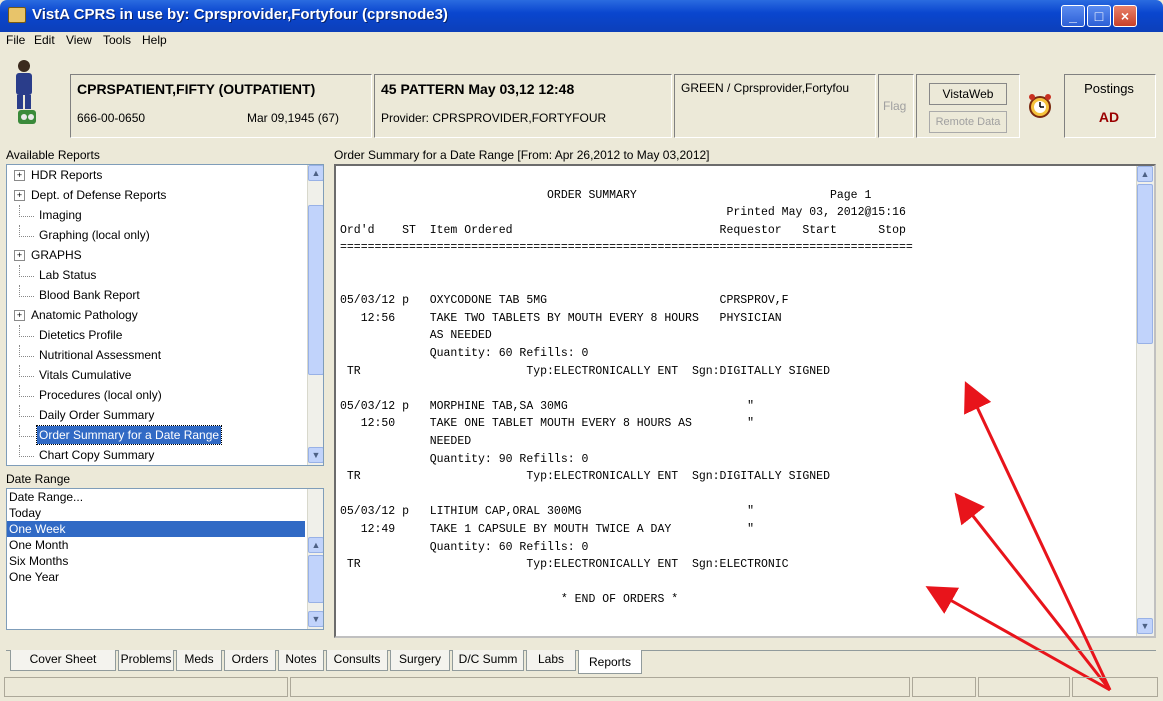  Describe the element at coordinates (63, 660) in the screenshot. I see `tab-cover-sheet: Cover Sheet` at that location.